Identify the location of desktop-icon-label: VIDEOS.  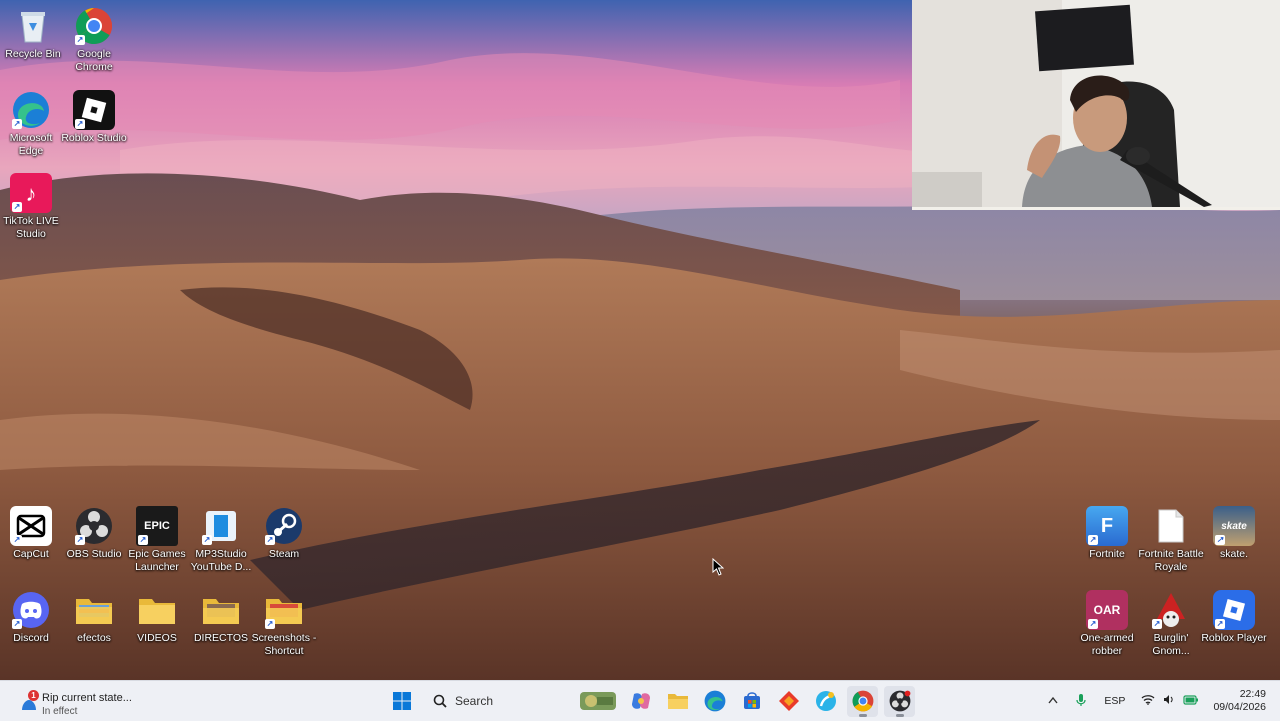
(157, 638).